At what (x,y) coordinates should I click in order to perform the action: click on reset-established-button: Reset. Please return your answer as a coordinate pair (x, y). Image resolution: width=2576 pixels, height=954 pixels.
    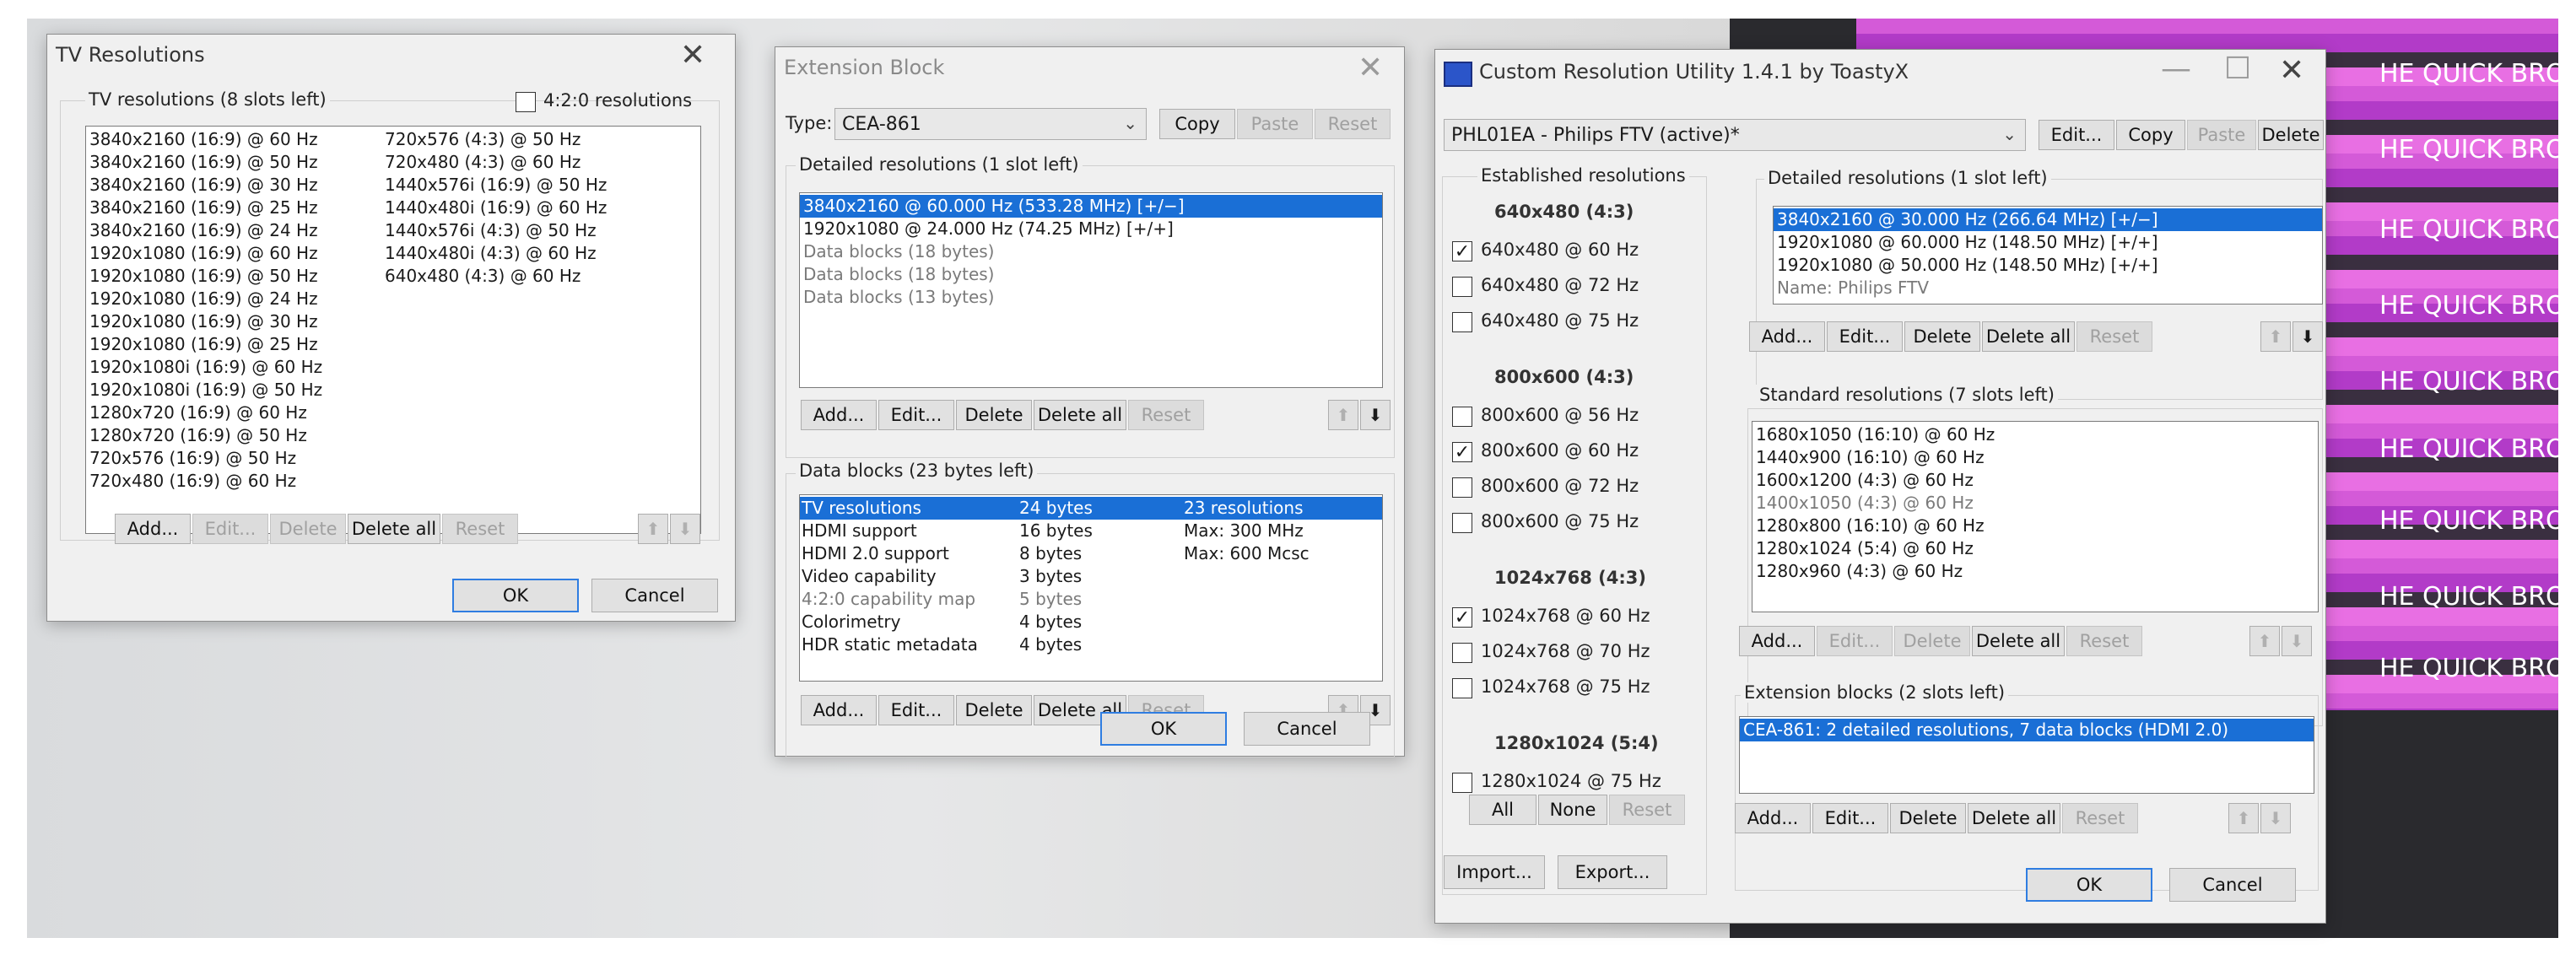
    Looking at the image, I should click on (1647, 810).